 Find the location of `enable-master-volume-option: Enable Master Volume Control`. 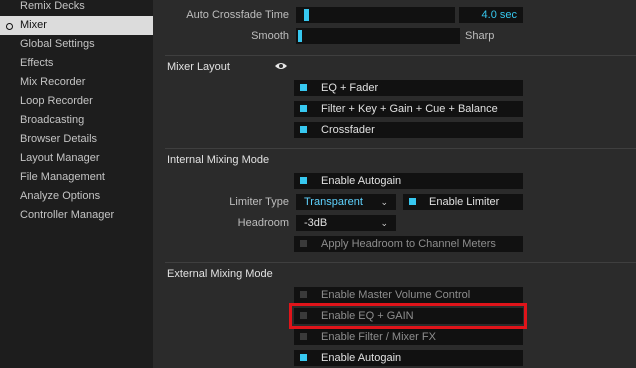

enable-master-volume-option: Enable Master Volume Control is located at coordinates (408, 295).